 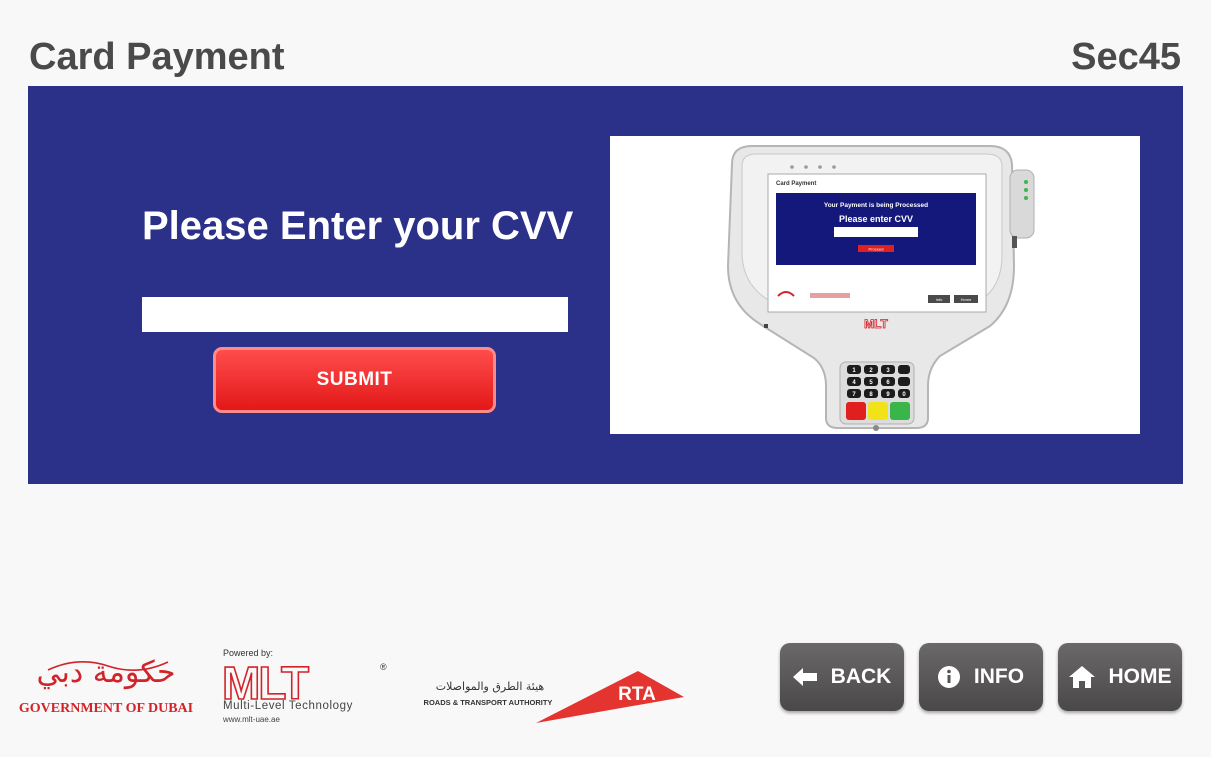 I want to click on submit-button: SUBMIT, so click(x=354, y=380).